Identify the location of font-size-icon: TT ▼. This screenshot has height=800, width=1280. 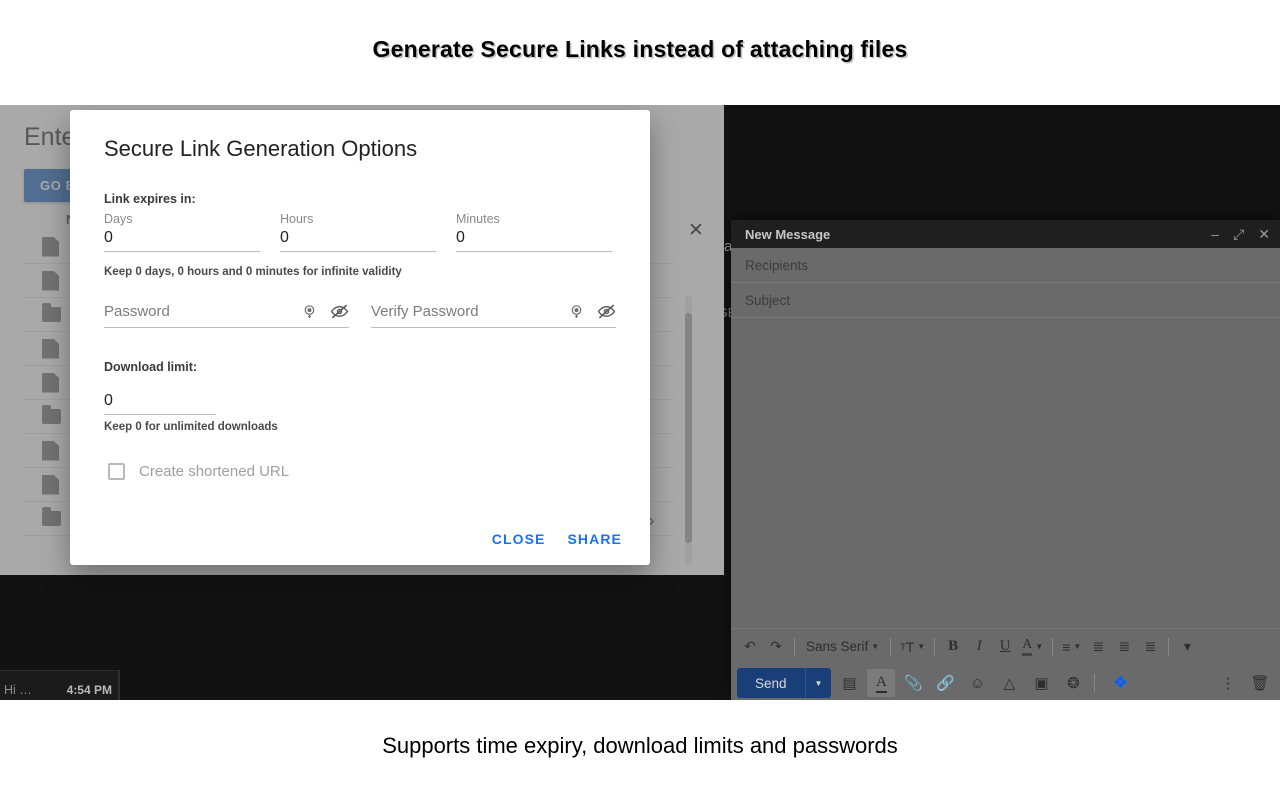
(912, 647).